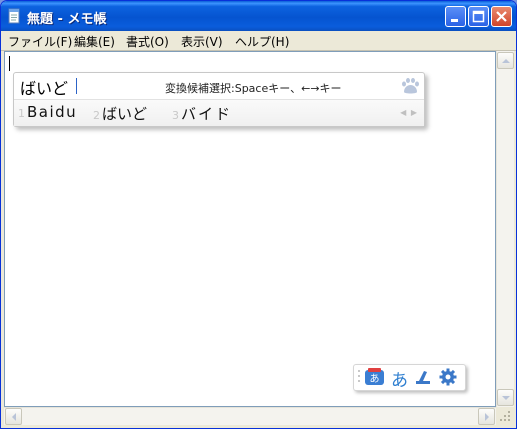 The width and height of the screenshot is (517, 429). Describe the element at coordinates (250, 416) in the screenshot. I see `horizontal-scrollbar` at that location.